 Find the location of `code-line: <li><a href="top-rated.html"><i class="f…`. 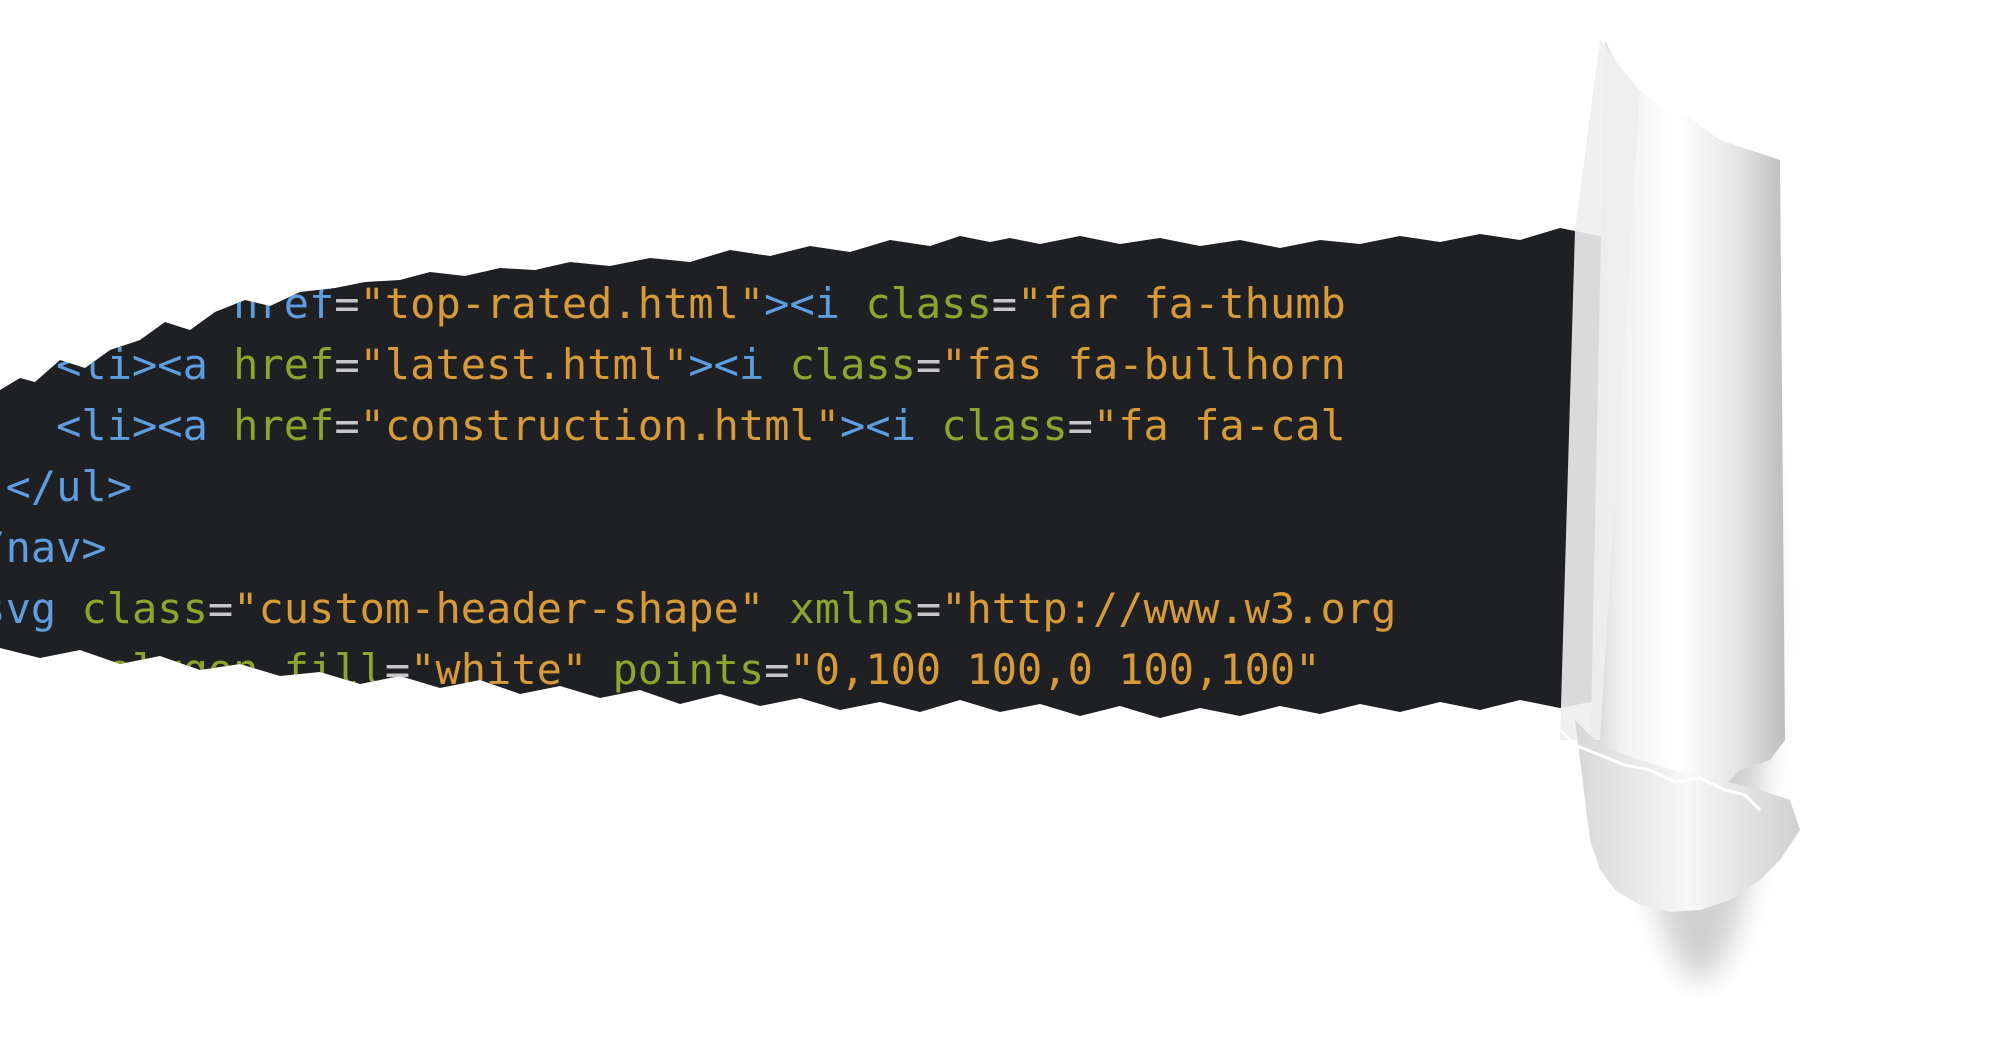

code-line: <li><a href="top-rated.html"><i class="f… is located at coordinates (673, 303).